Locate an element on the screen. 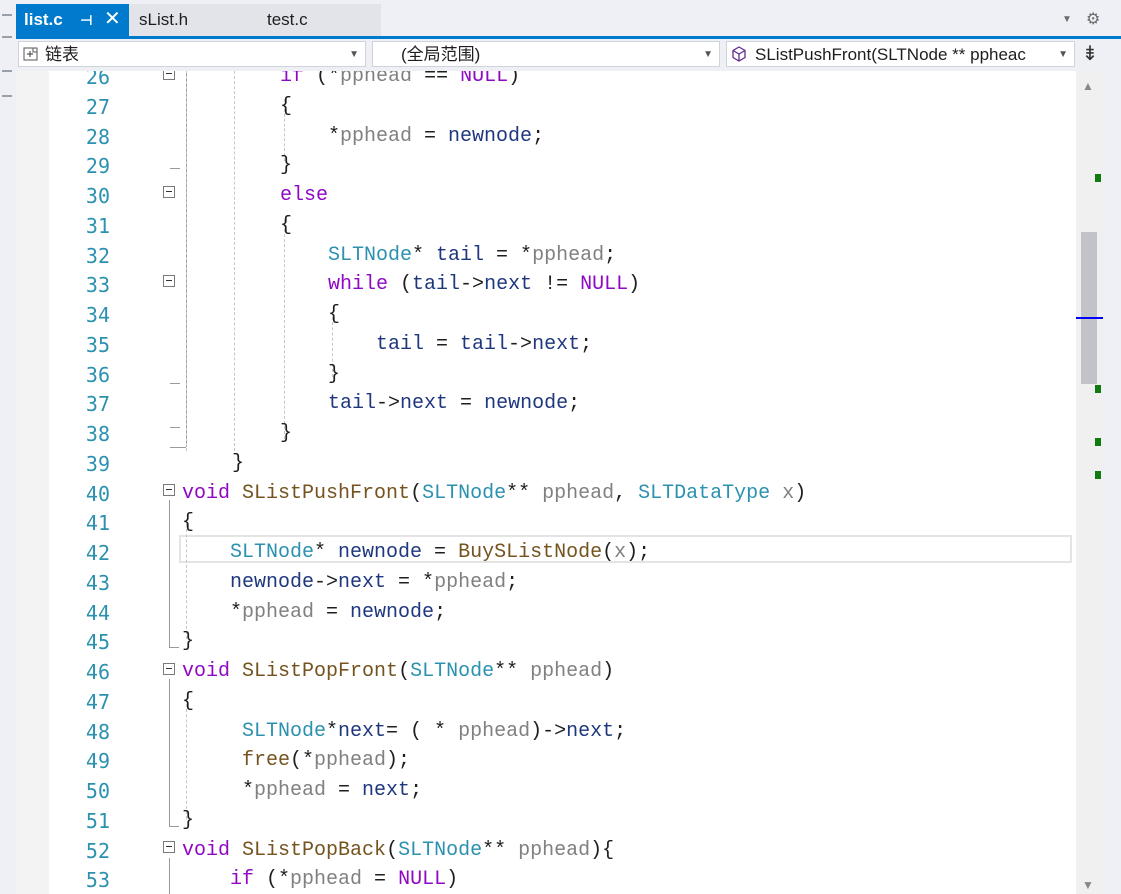  line-number: 50 is located at coordinates (97, 791).